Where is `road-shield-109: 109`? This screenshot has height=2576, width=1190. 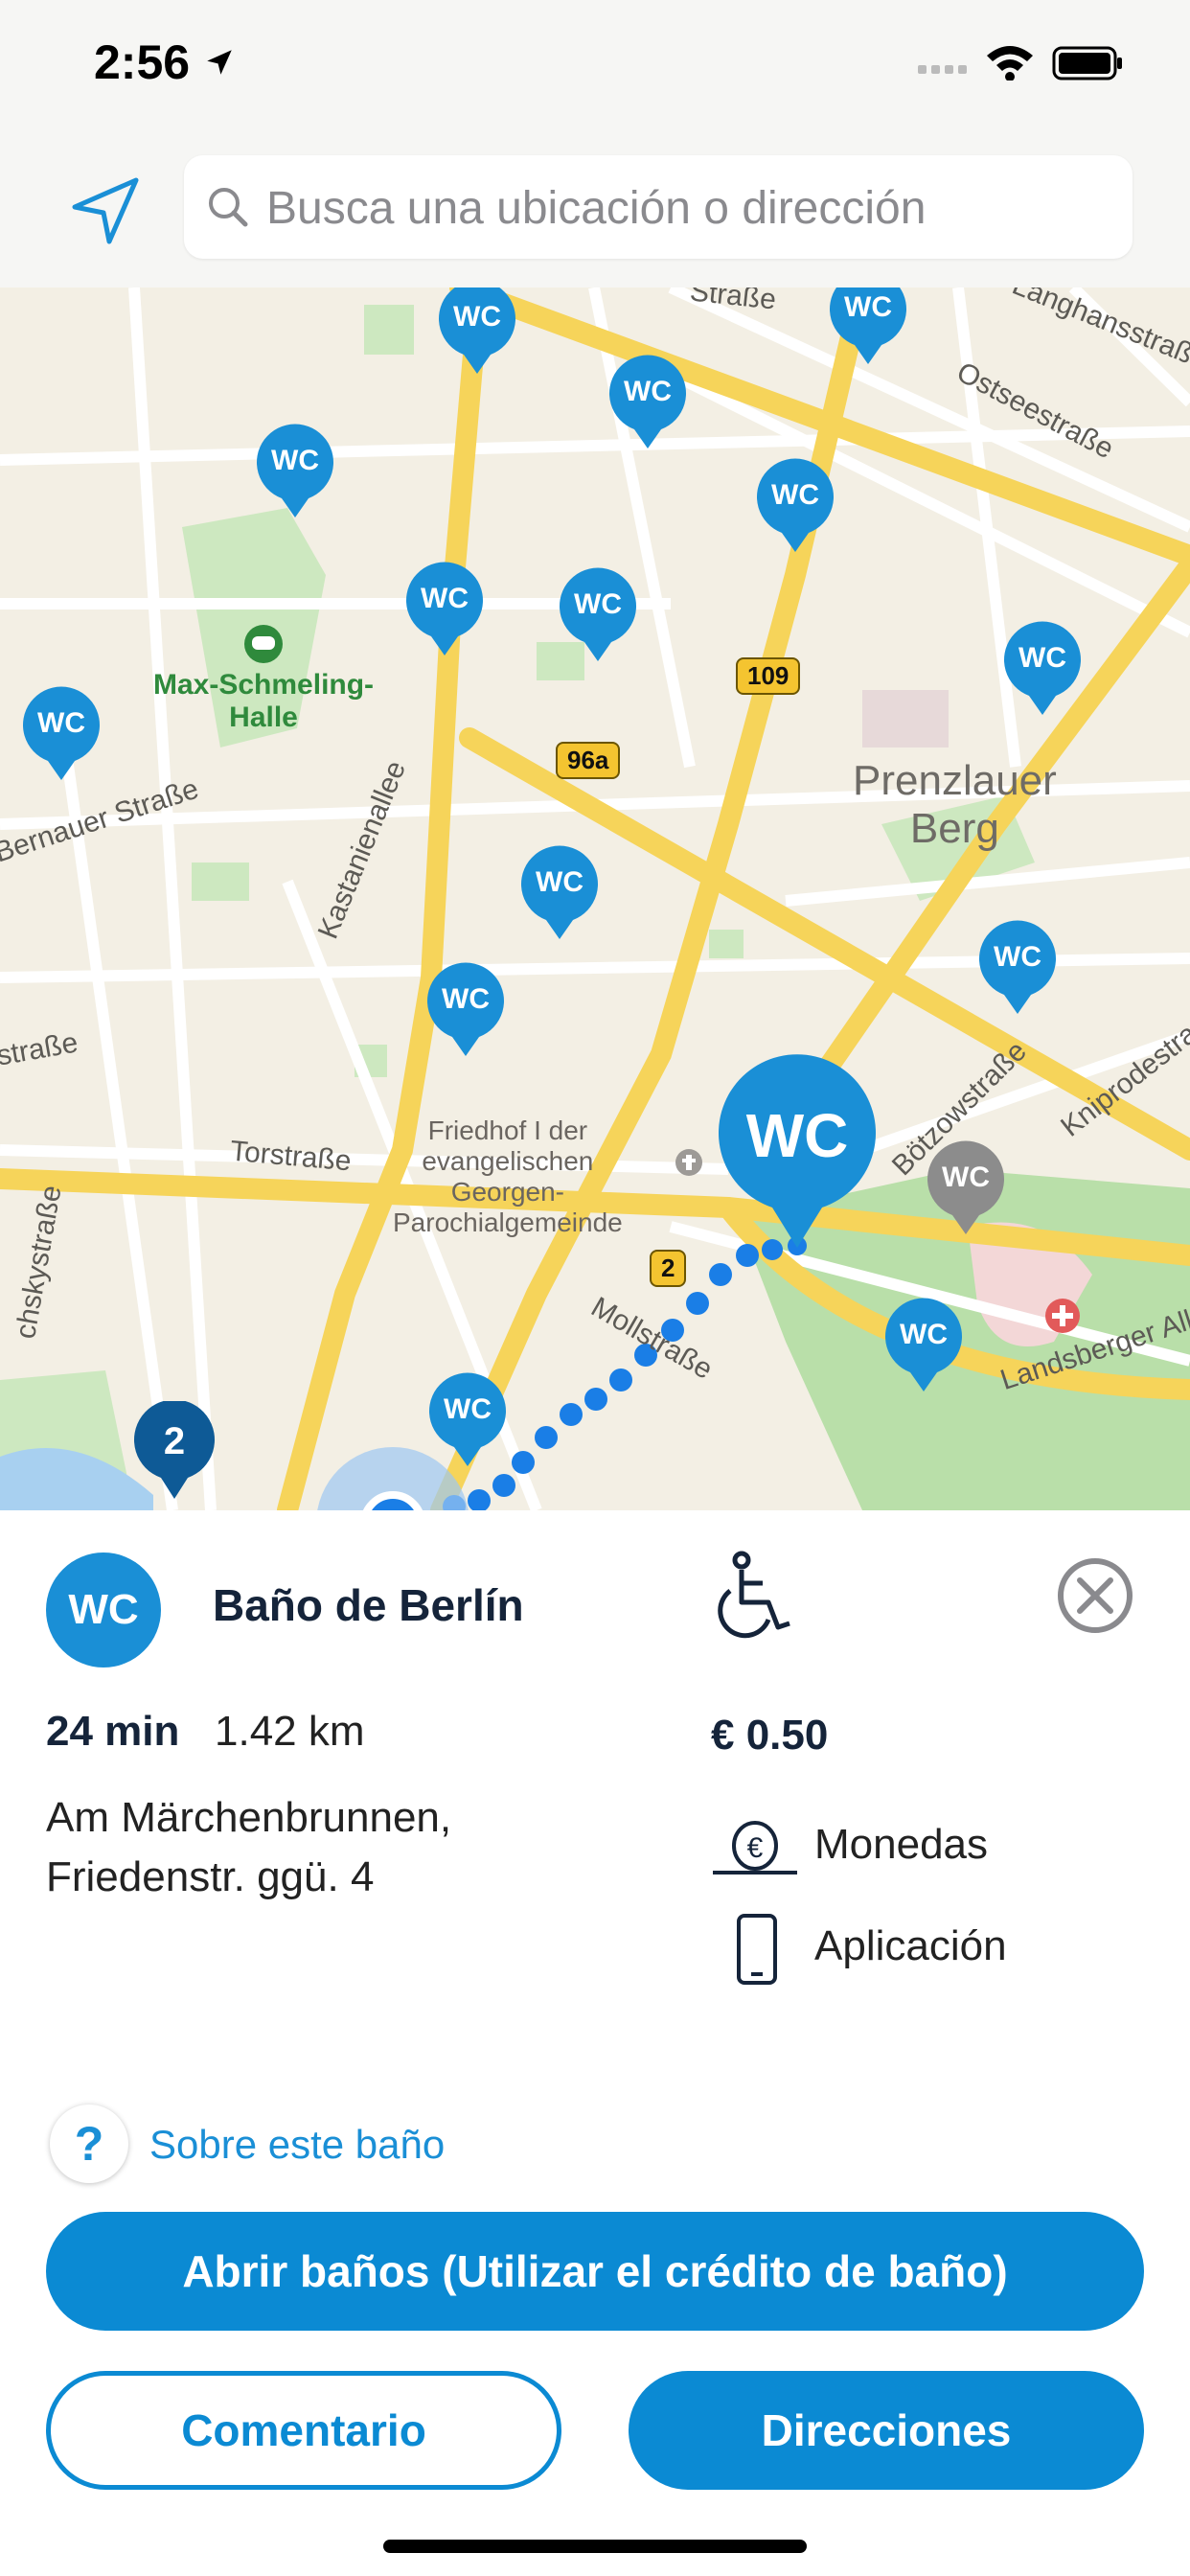 road-shield-109: 109 is located at coordinates (769, 676).